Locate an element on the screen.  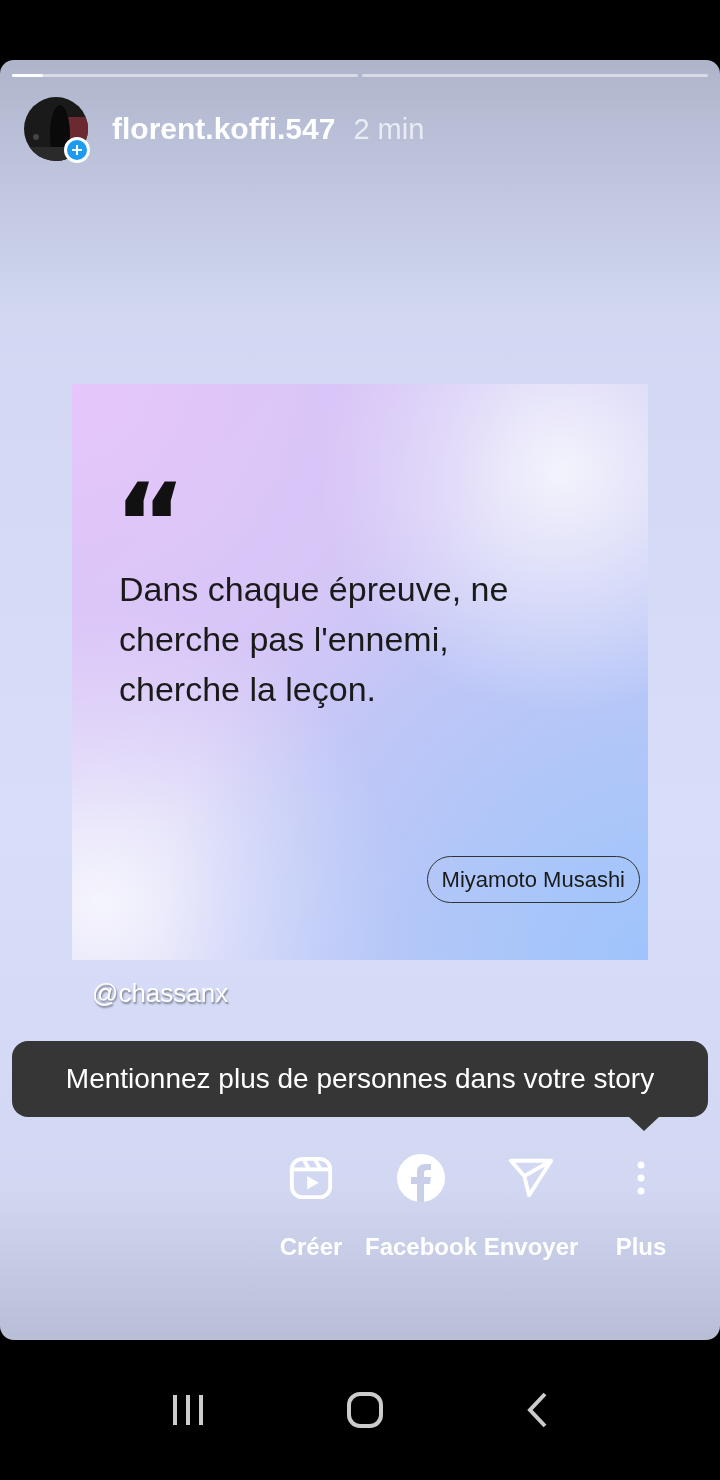
mention-sticker: @chassanx is located at coordinates (160, 993).